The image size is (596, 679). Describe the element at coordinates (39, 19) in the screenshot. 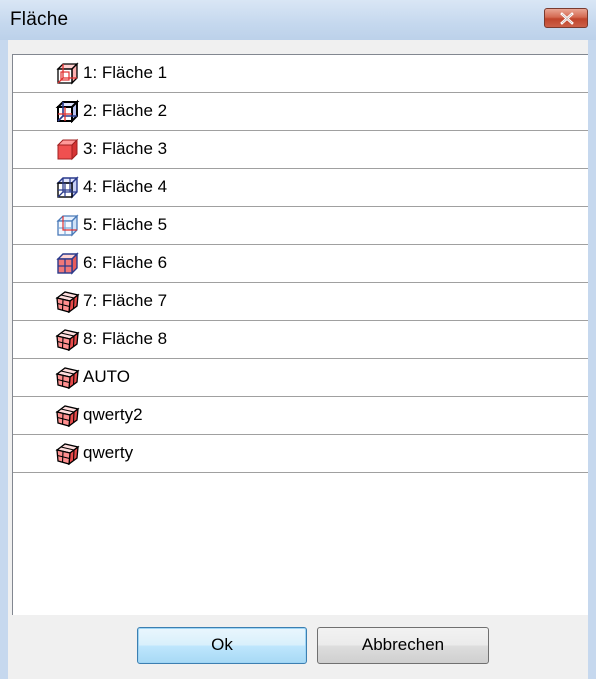

I see `window-title: Fläche` at that location.